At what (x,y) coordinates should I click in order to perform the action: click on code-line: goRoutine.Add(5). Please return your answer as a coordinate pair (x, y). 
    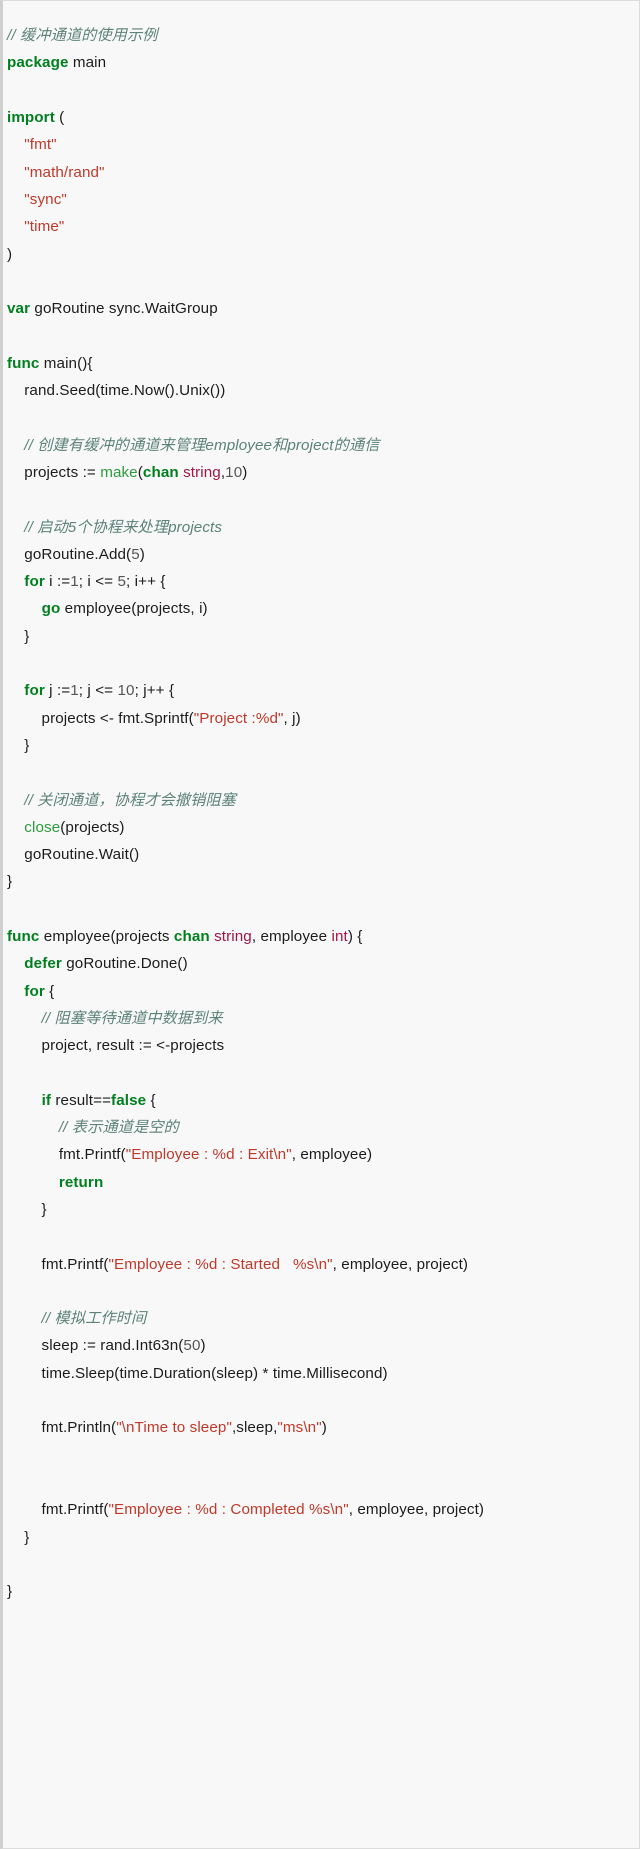
    Looking at the image, I should click on (321, 554).